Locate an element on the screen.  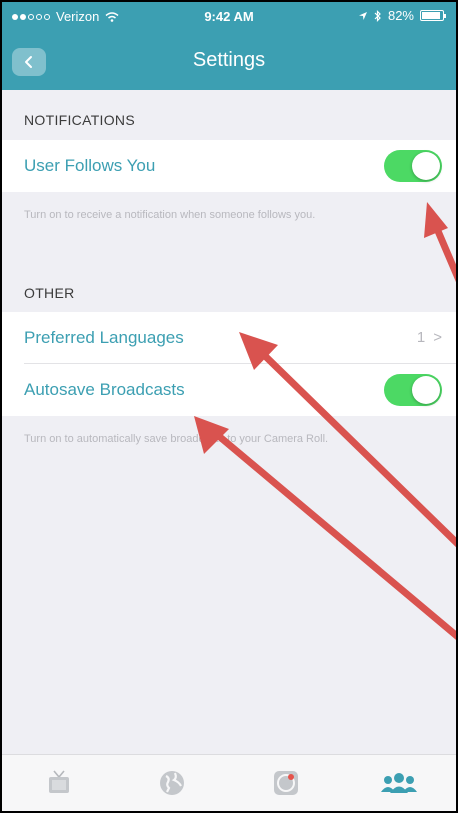
arrow-to-autosave-broadcasts is located at coordinates (333, 534).